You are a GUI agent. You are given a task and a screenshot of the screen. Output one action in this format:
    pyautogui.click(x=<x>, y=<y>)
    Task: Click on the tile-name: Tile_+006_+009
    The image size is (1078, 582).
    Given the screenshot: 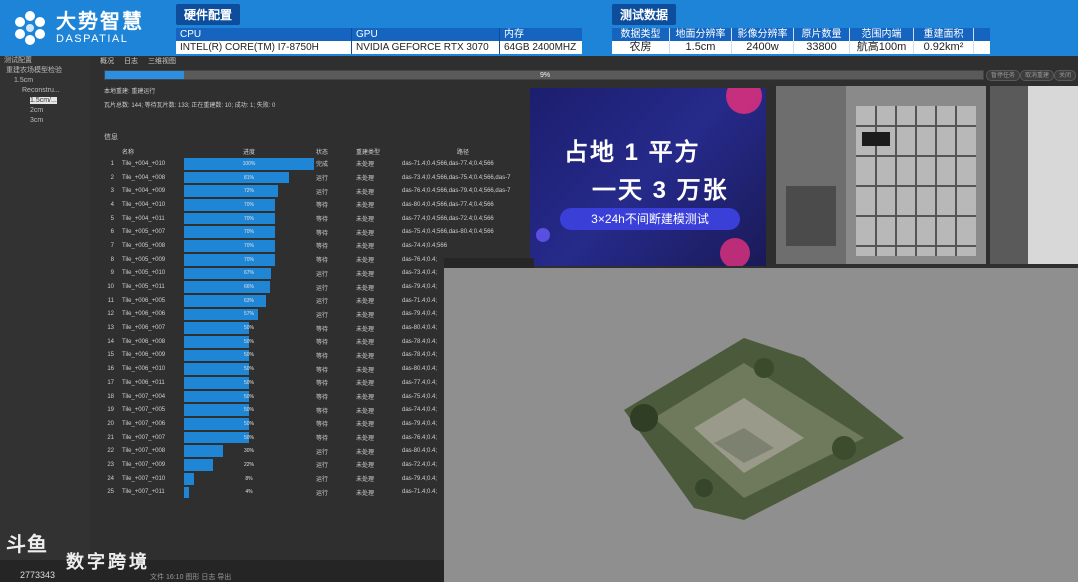 What is the action you would take?
    pyautogui.click(x=144, y=355)
    